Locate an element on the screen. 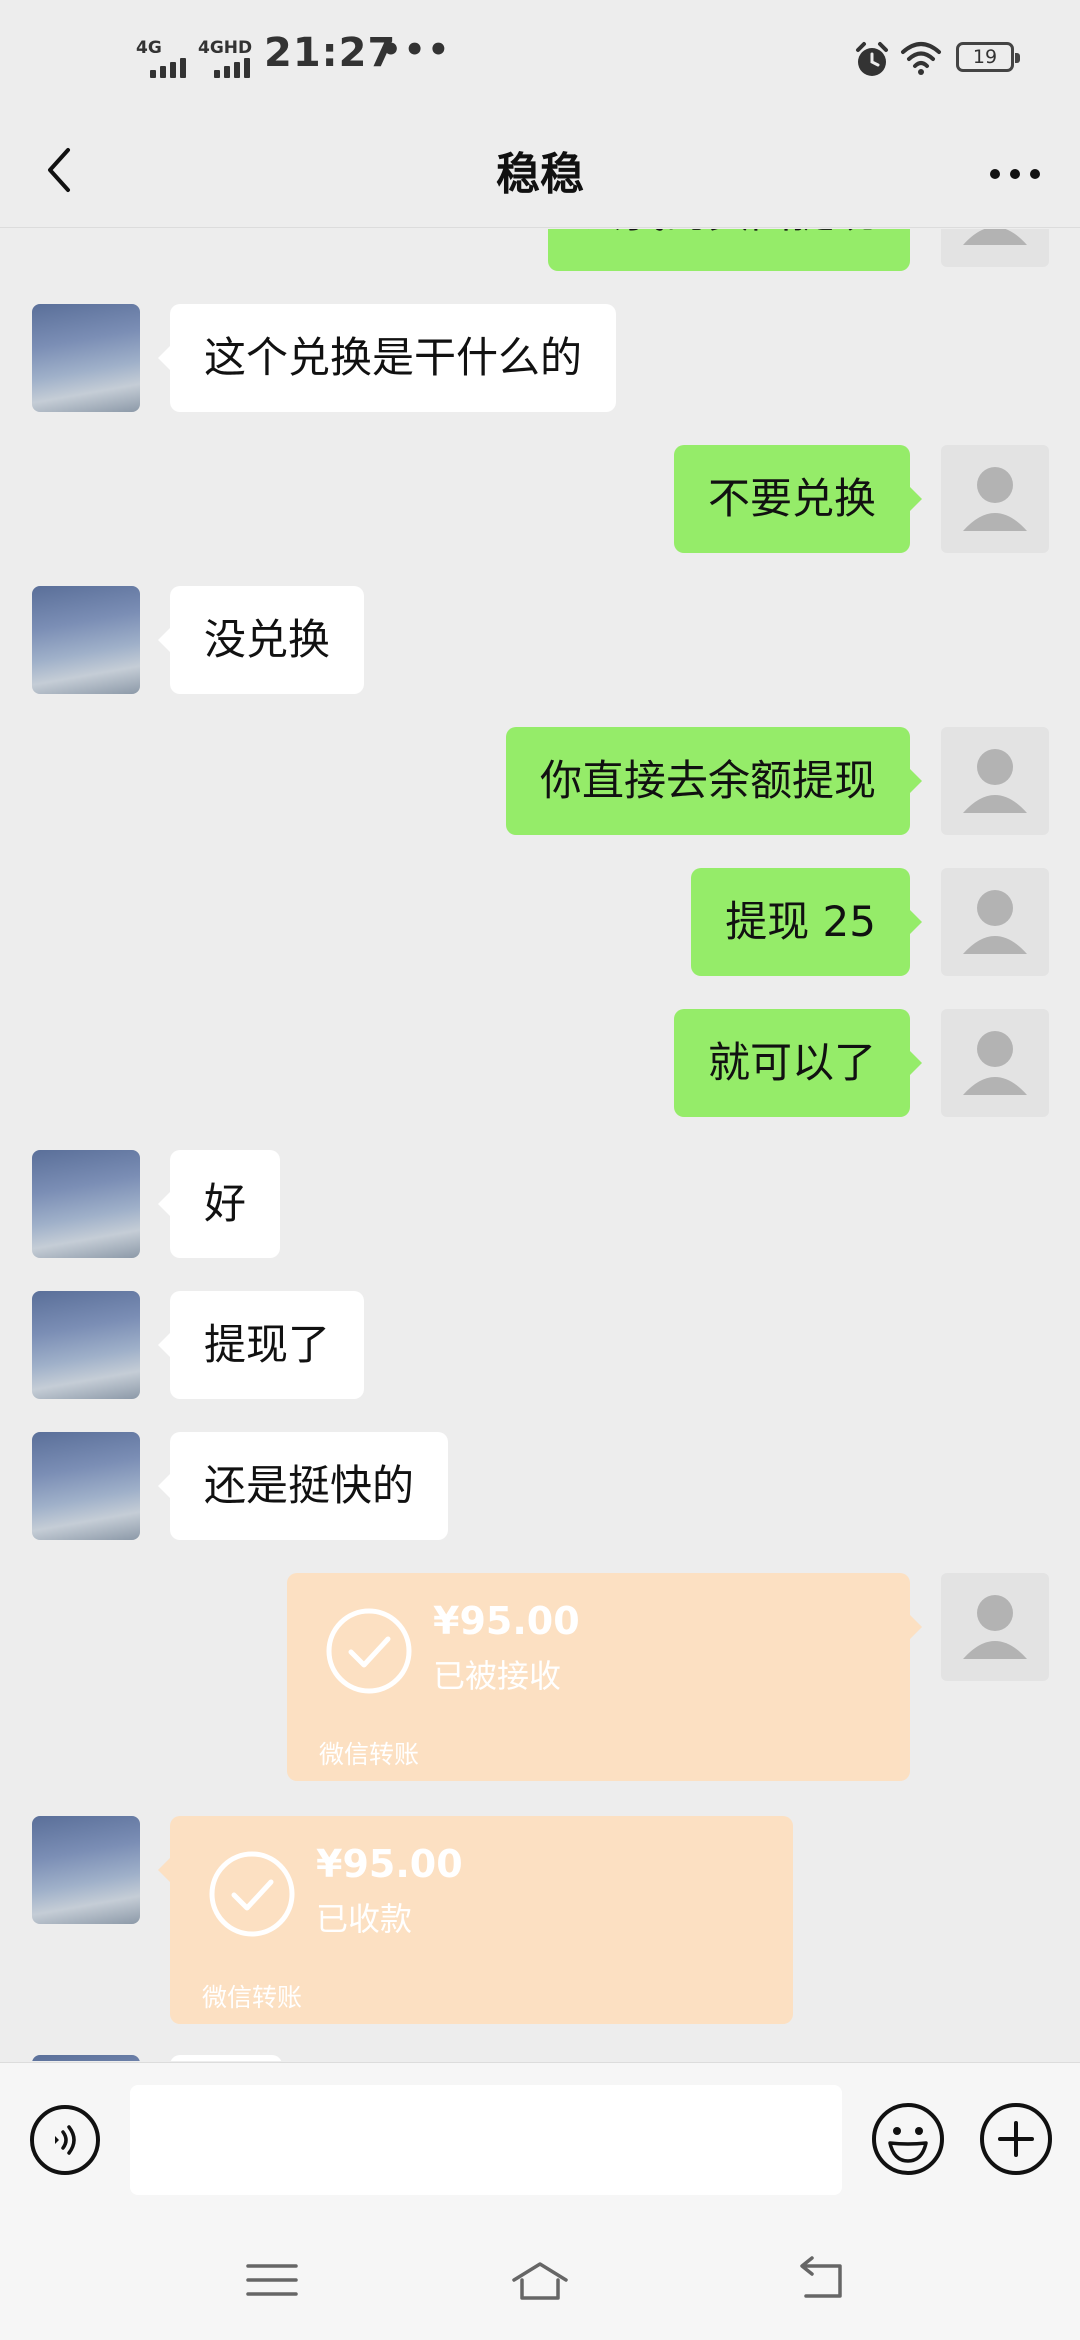 This screenshot has width=1080, height=2340. transfer-status: 已被接收 is located at coordinates (497, 1676).